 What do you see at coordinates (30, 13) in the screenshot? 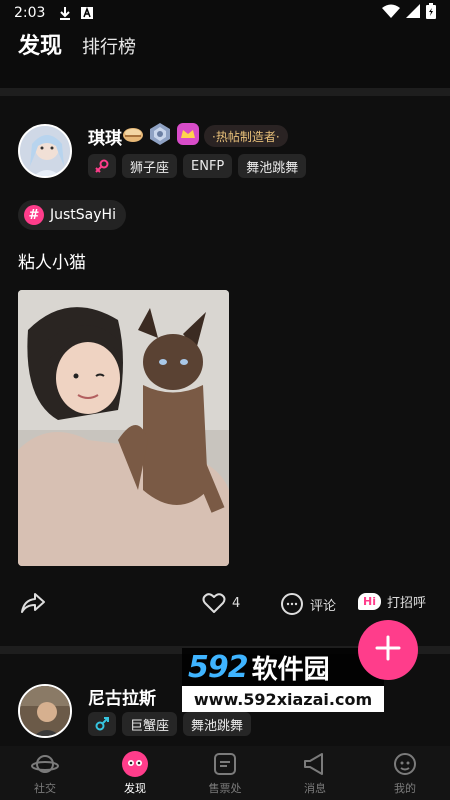
I see `status-time: 2:03` at bounding box center [30, 13].